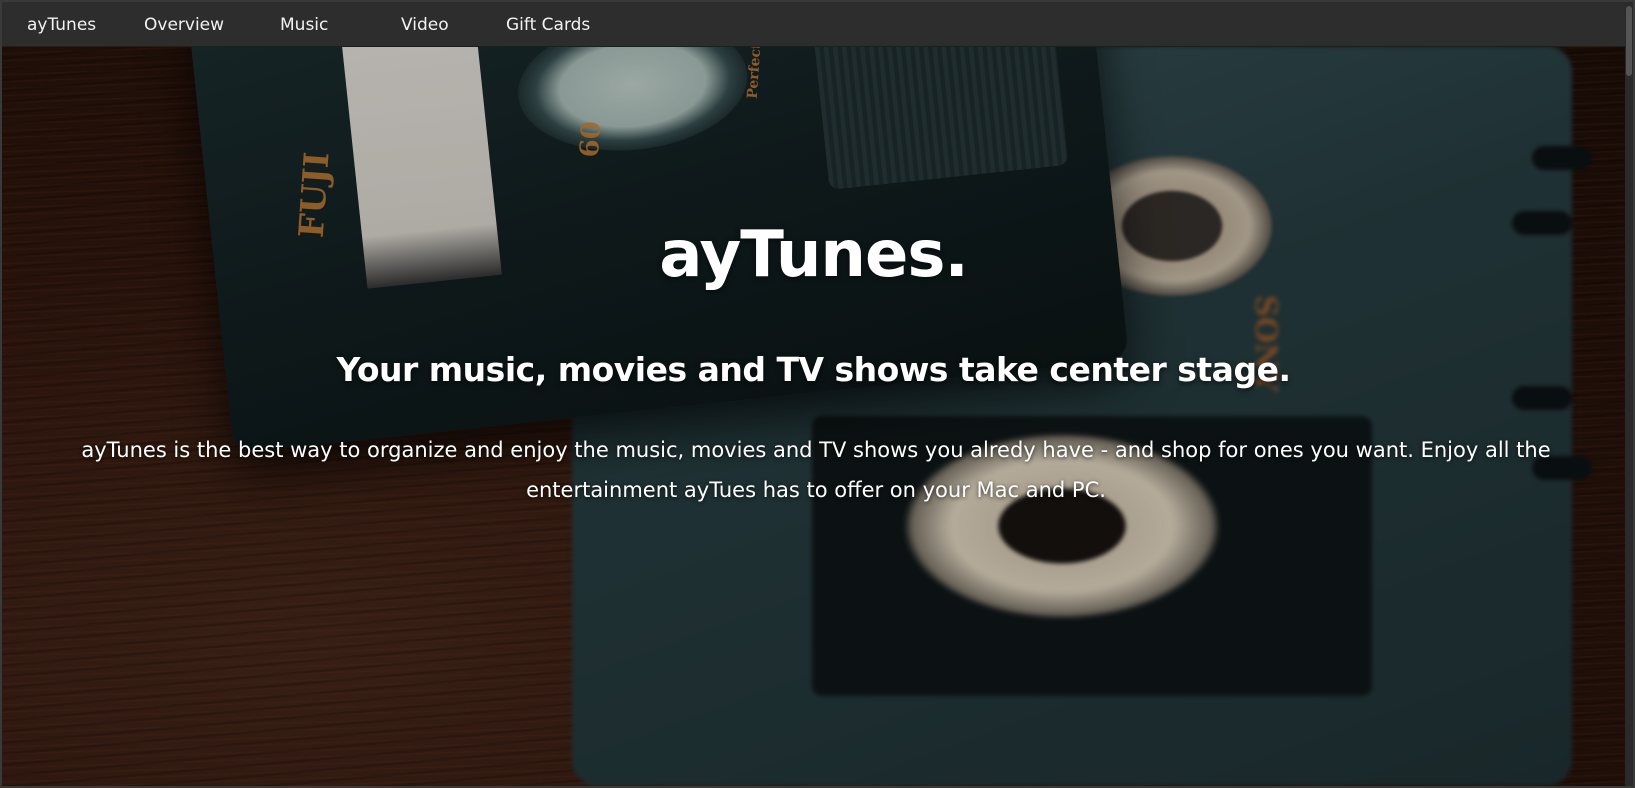 This screenshot has height=788, width=1635. What do you see at coordinates (1629, 41) in the screenshot?
I see `scrollbar-thumb` at bounding box center [1629, 41].